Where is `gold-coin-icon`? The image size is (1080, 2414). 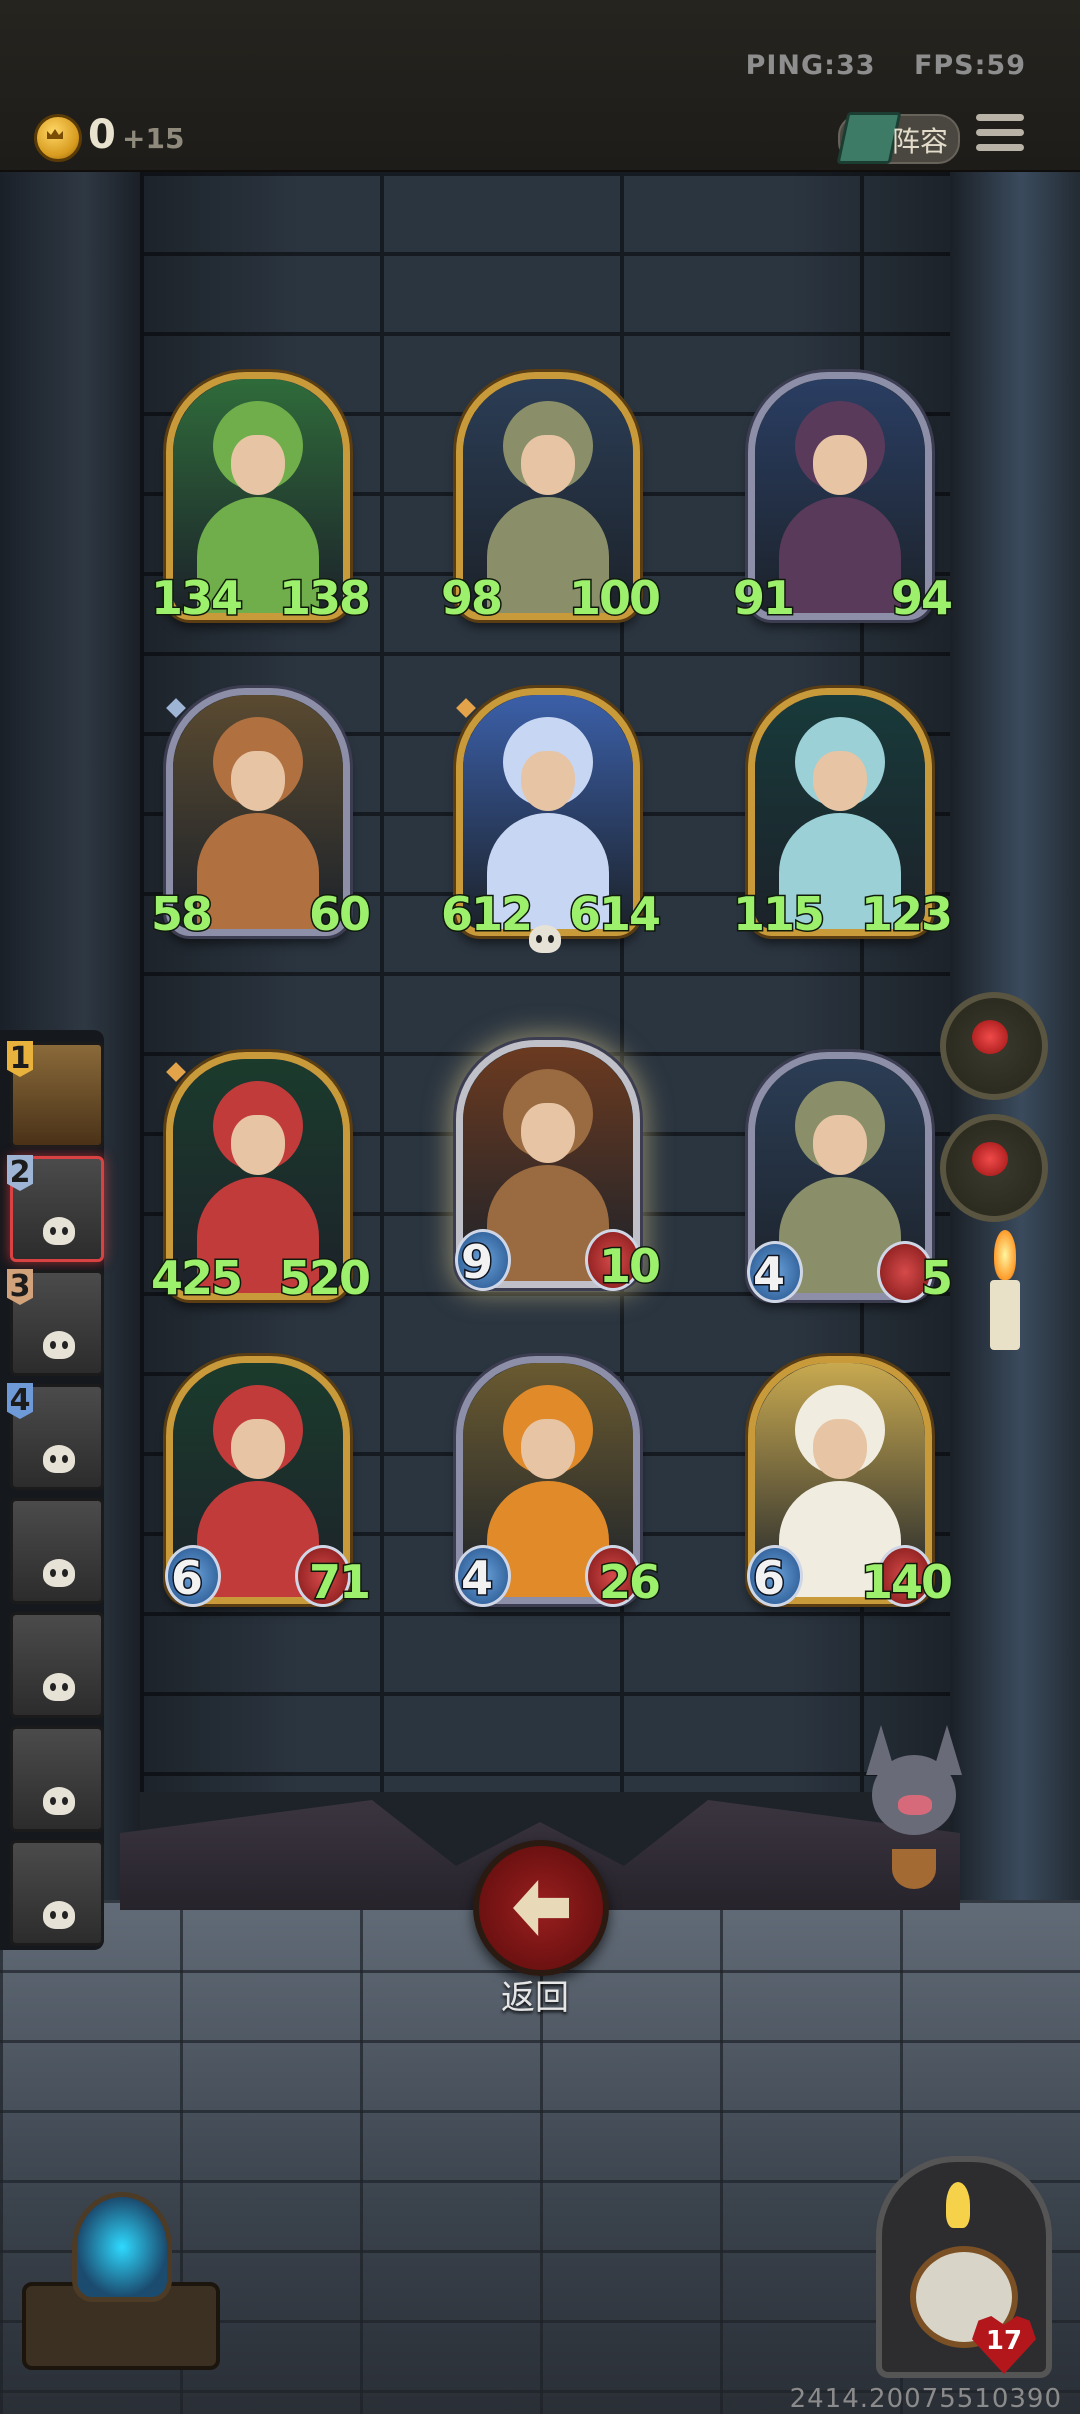
gold-coin-icon is located at coordinates (58, 138).